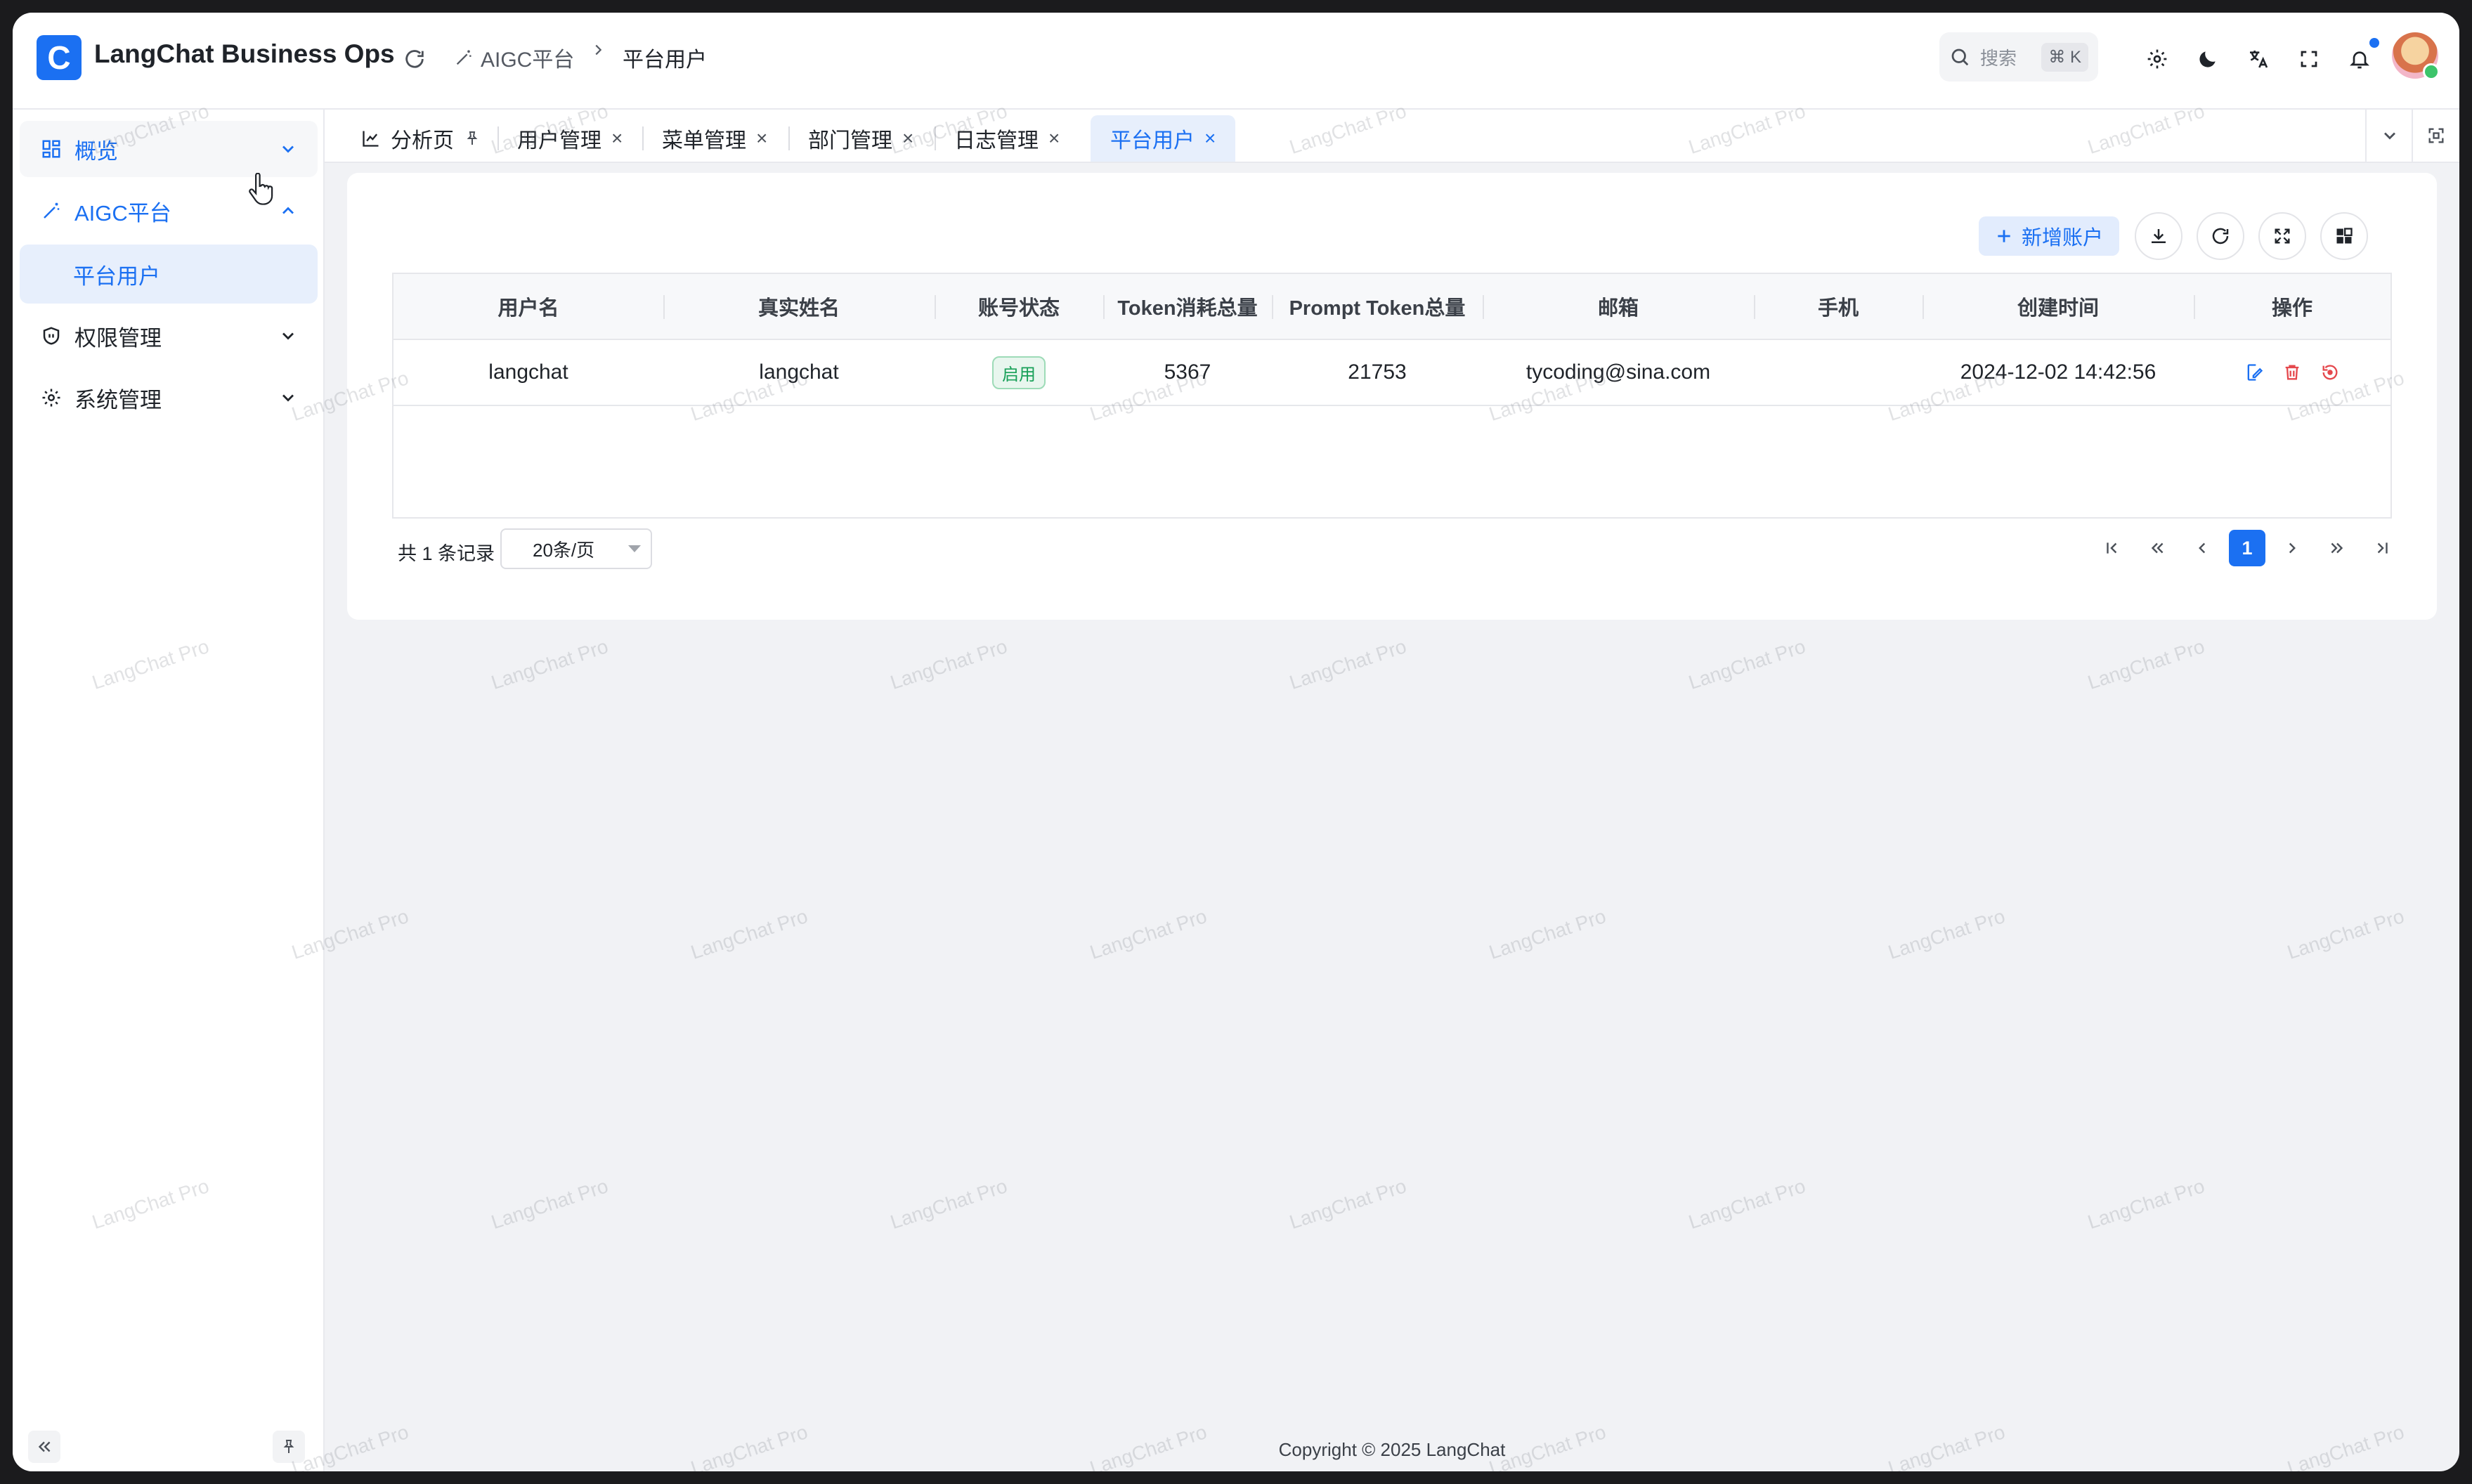  What do you see at coordinates (2157, 548) in the screenshot?
I see `fast-backward-icon` at bounding box center [2157, 548].